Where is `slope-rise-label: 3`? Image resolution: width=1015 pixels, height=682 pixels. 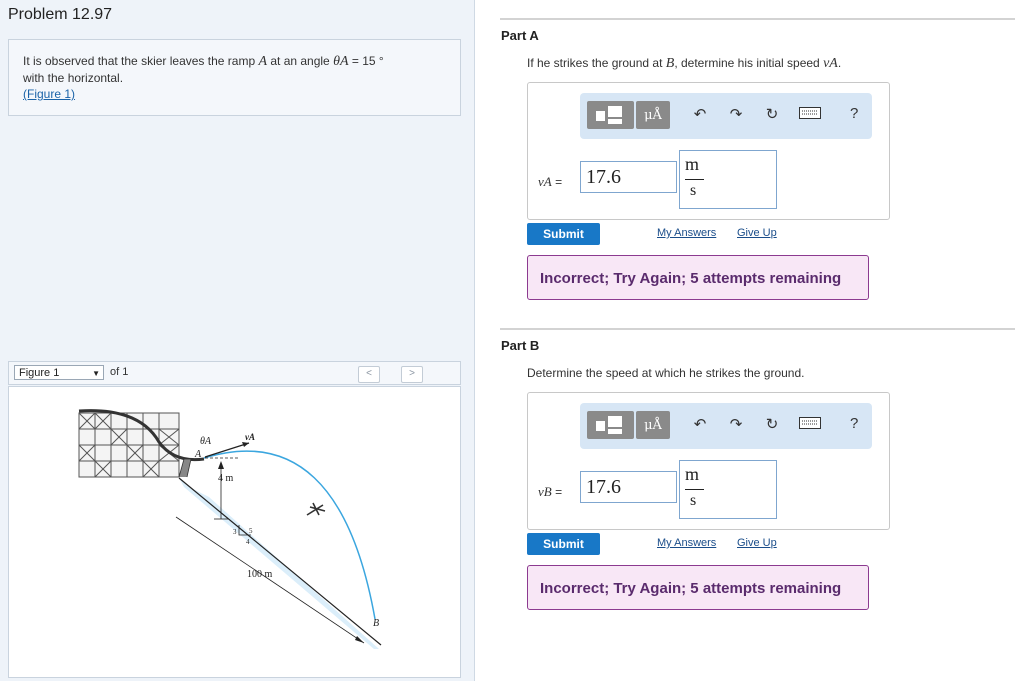 slope-rise-label: 3 is located at coordinates (235, 532).